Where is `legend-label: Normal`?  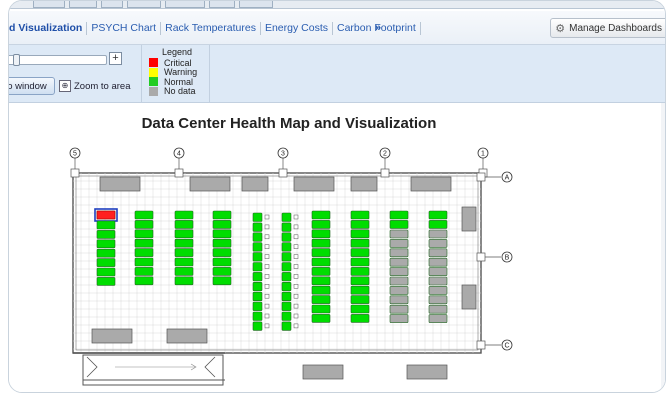 legend-label: Normal is located at coordinates (179, 81).